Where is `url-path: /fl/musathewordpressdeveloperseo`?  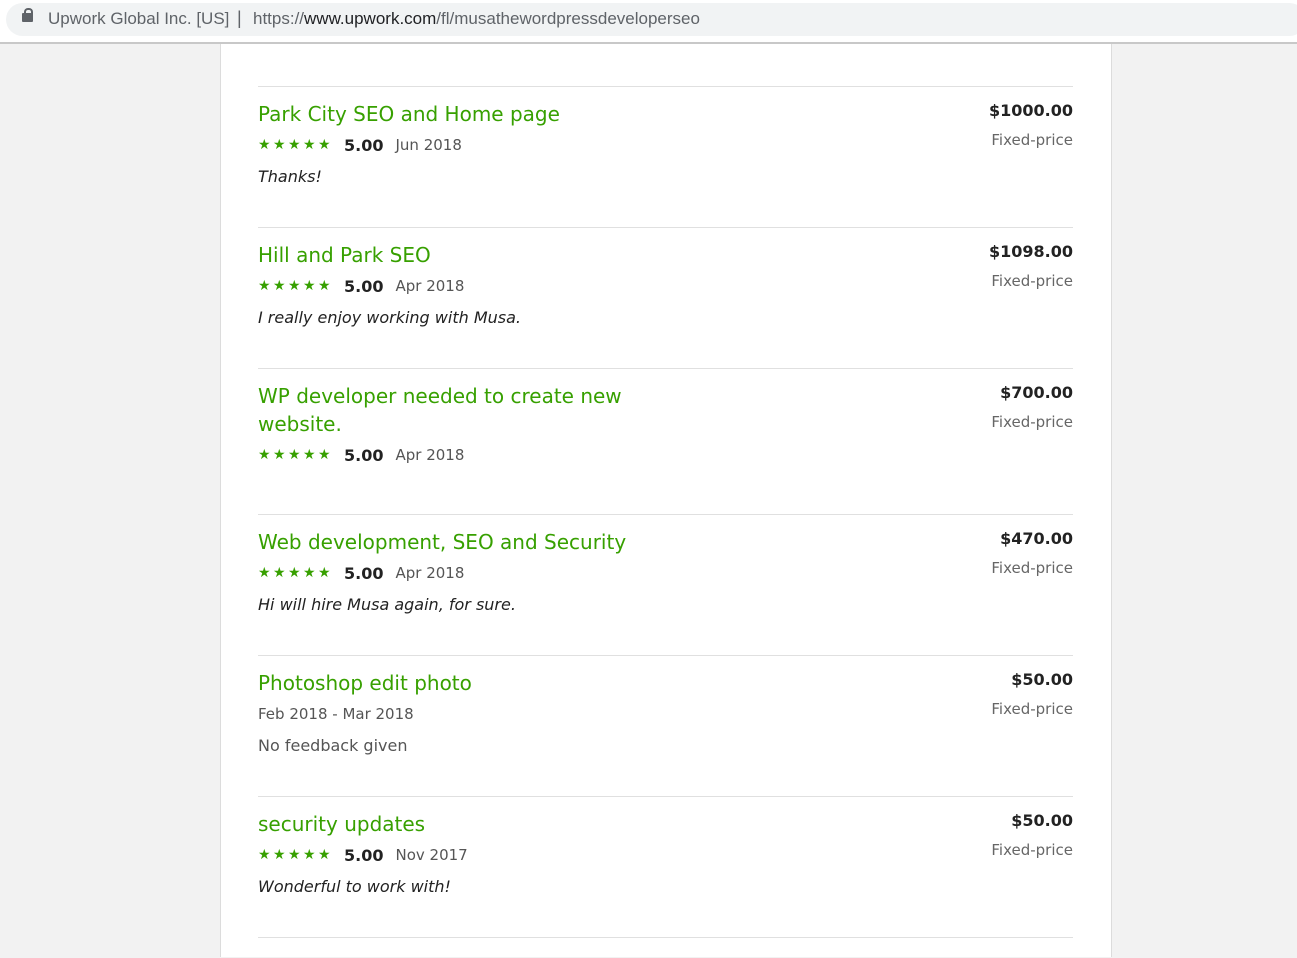
url-path: /fl/musathewordpressdeveloperseo is located at coordinates (568, 18).